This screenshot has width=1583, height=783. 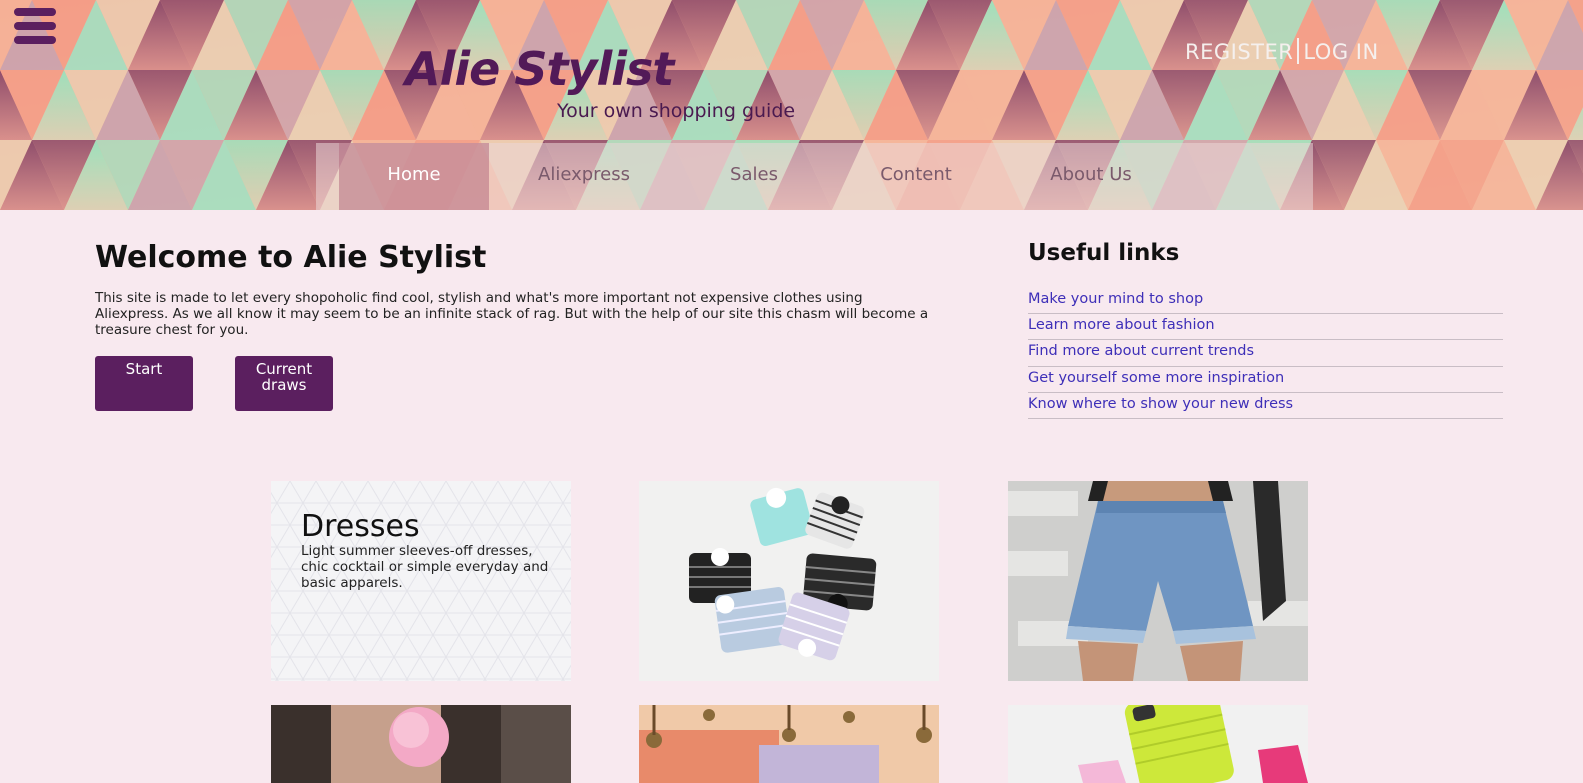 I want to click on auth-links: REGISTER LOG IN, so click(x=1282, y=51).